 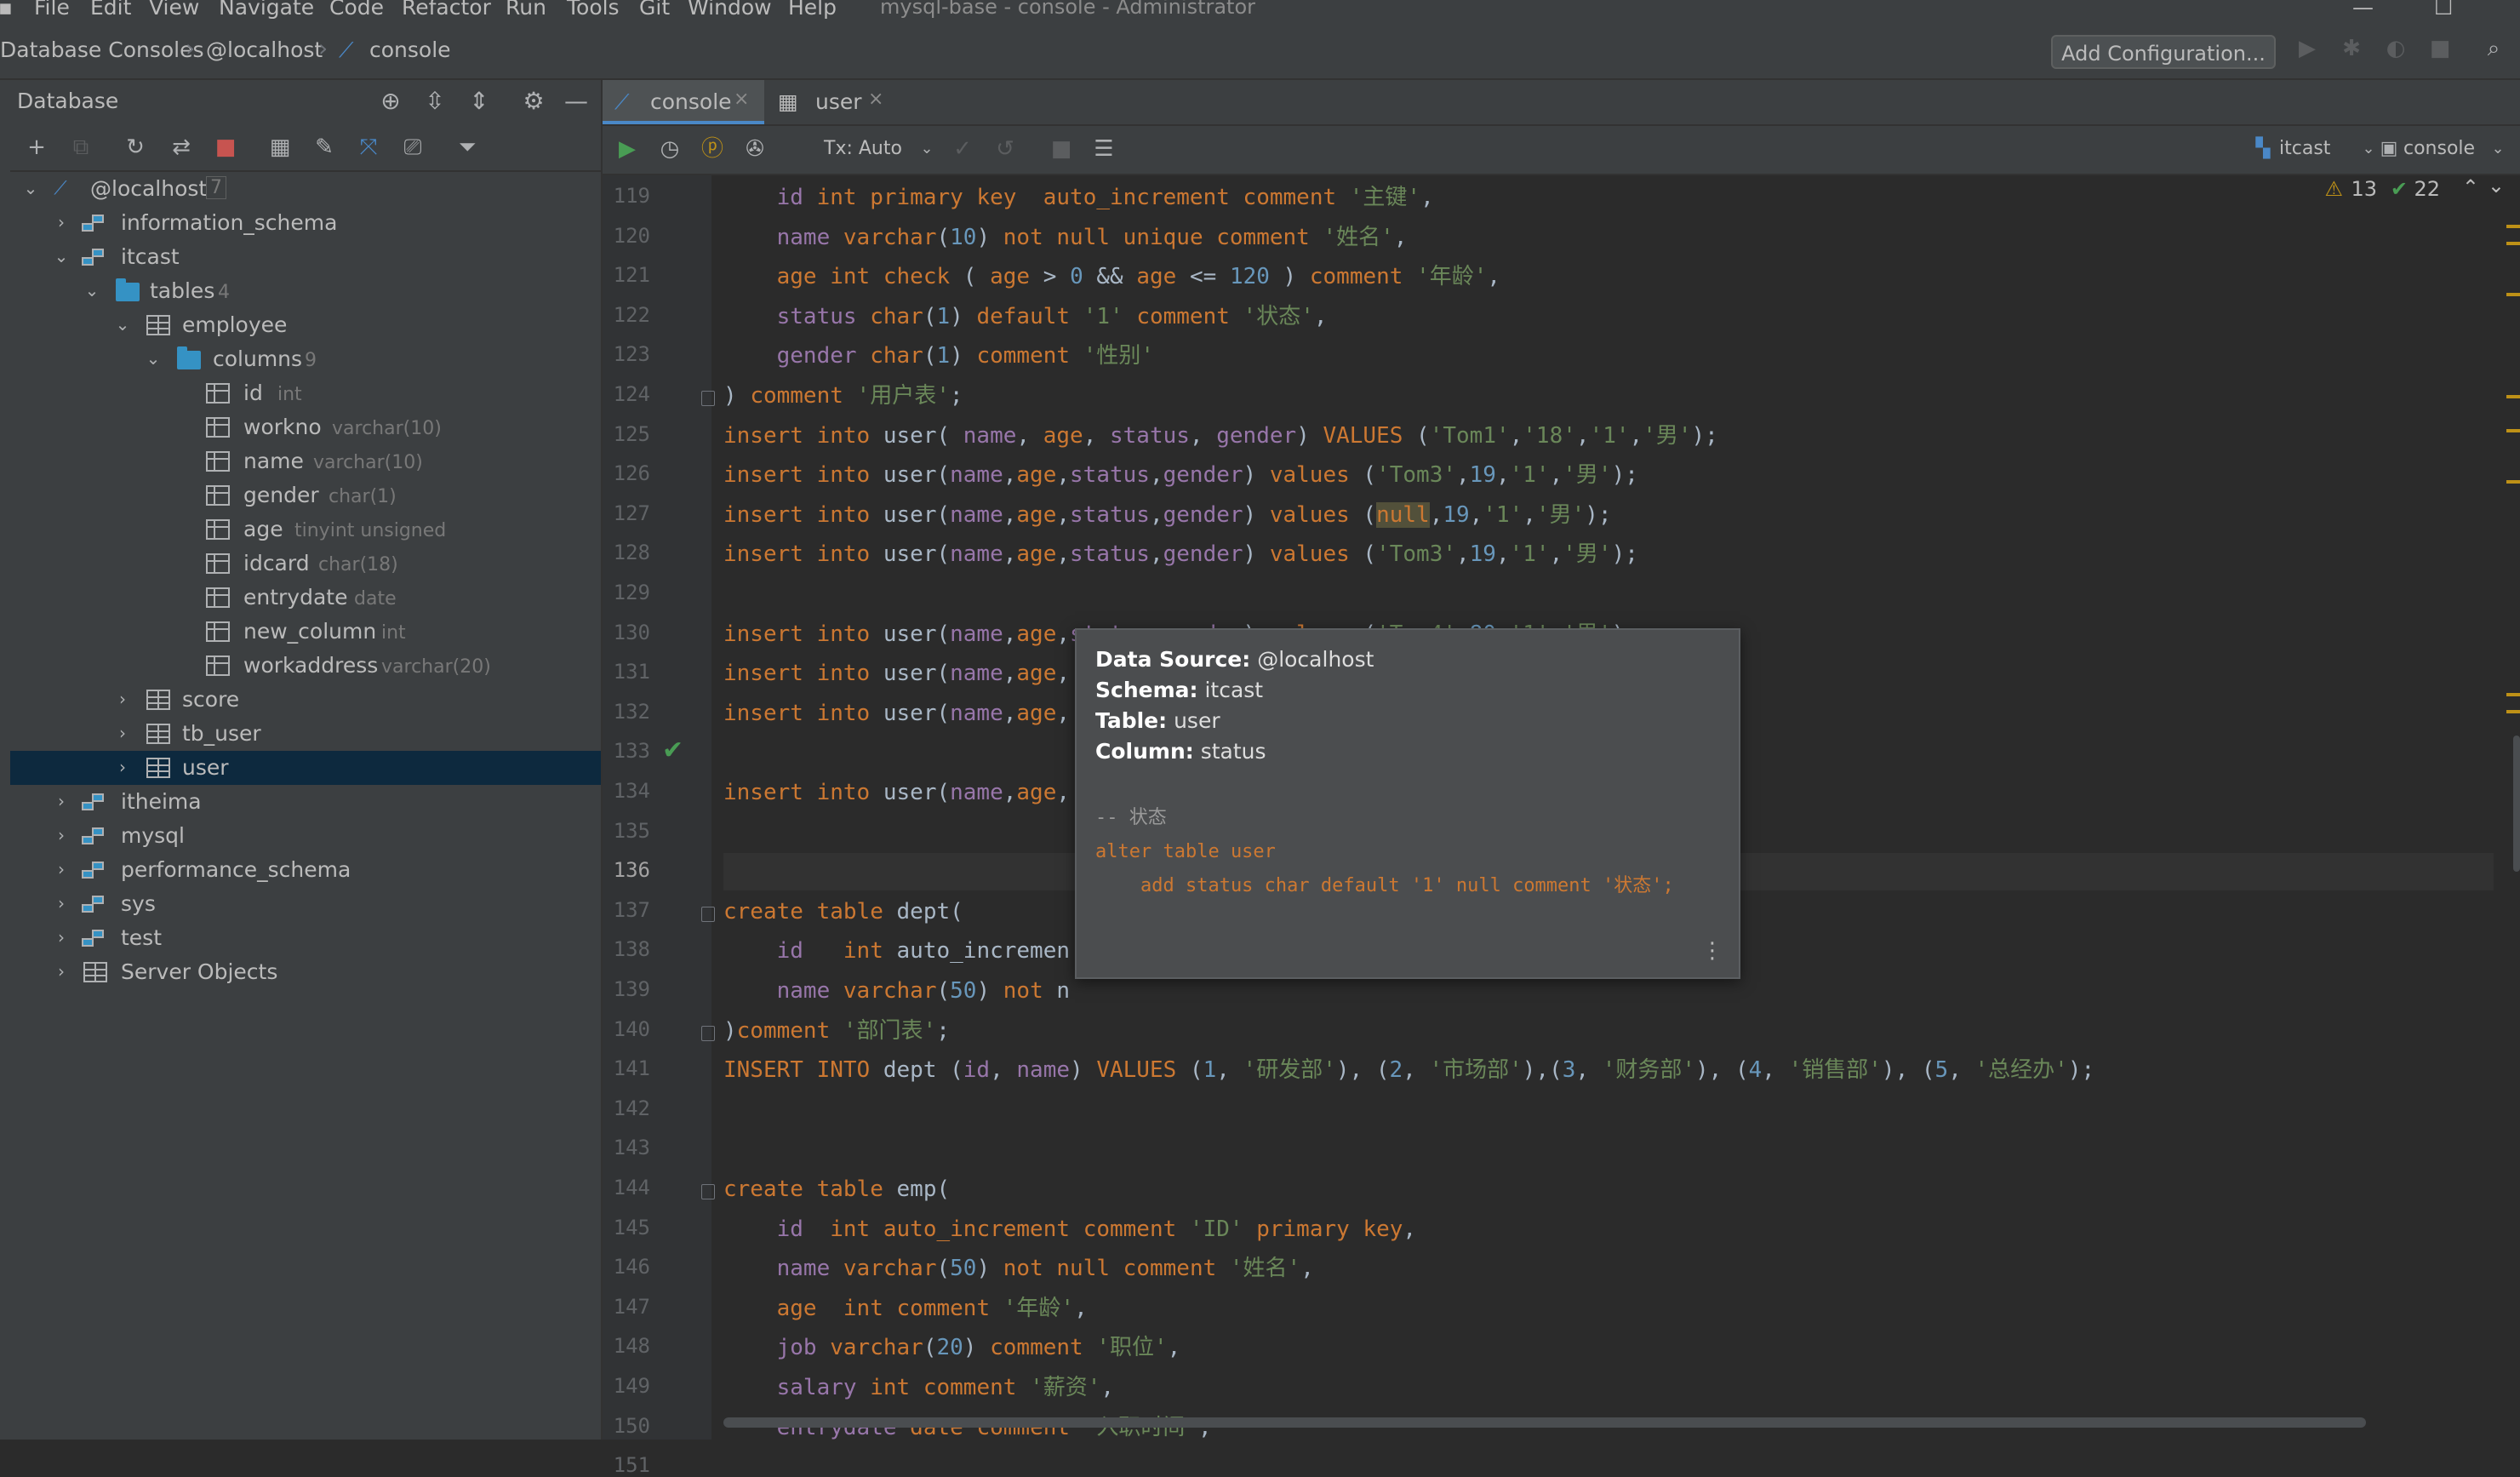 I want to click on vertical-scrollbar, so click(x=2517, y=804).